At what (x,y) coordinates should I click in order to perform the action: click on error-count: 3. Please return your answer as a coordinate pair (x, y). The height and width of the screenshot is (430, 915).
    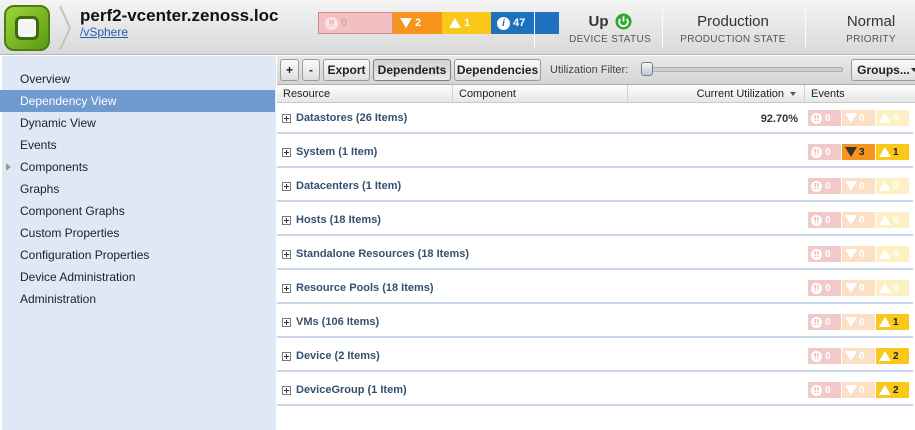
    Looking at the image, I should click on (858, 152).